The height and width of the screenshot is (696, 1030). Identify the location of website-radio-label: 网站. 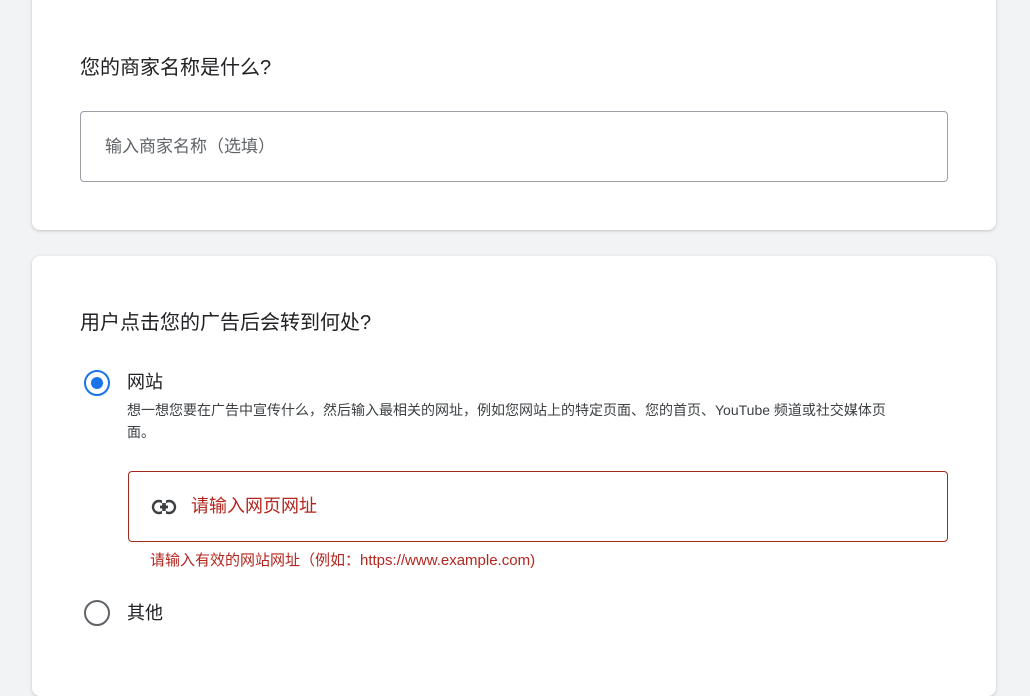
(145, 382).